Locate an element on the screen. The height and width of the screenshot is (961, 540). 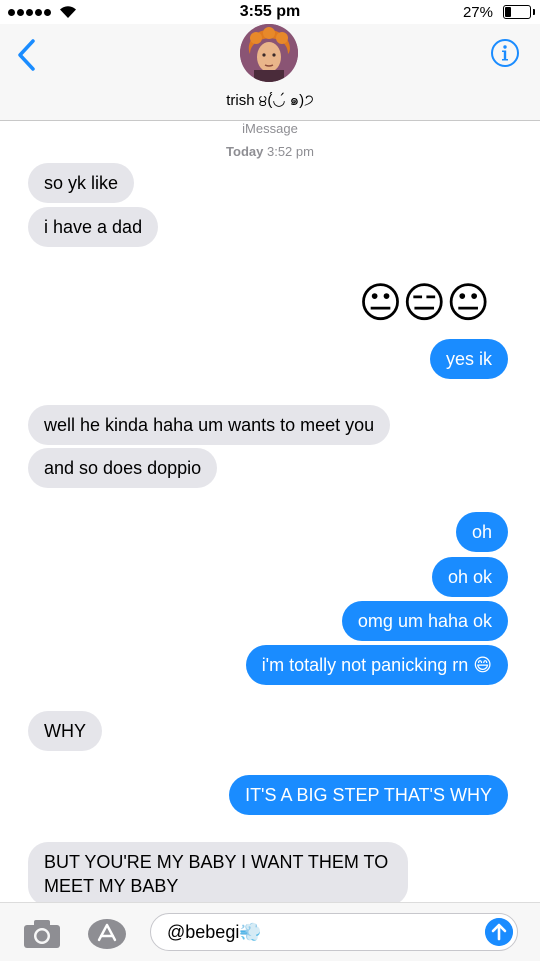
message-bubble-incoming: so yk like is located at coordinates (81, 183).